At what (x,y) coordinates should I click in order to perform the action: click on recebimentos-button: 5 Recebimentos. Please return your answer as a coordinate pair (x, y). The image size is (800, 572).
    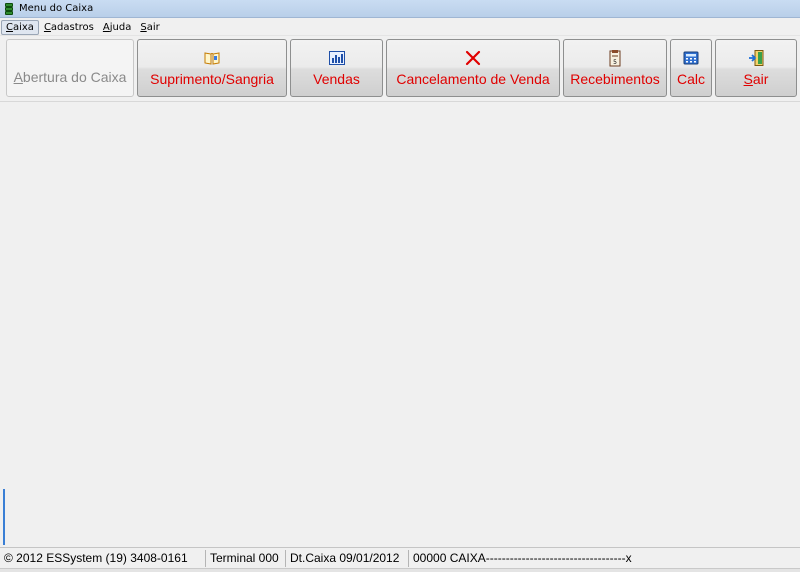
    Looking at the image, I should click on (615, 68).